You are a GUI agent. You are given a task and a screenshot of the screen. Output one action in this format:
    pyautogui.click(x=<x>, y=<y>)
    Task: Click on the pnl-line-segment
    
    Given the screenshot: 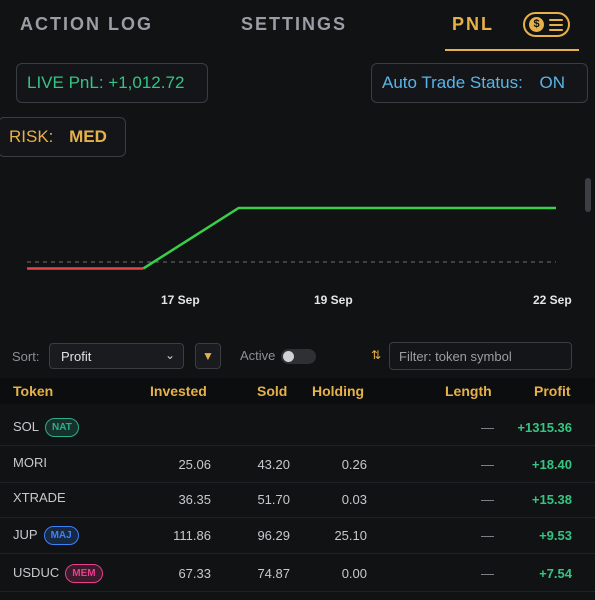 What is the action you would take?
    pyautogui.click(x=349, y=238)
    